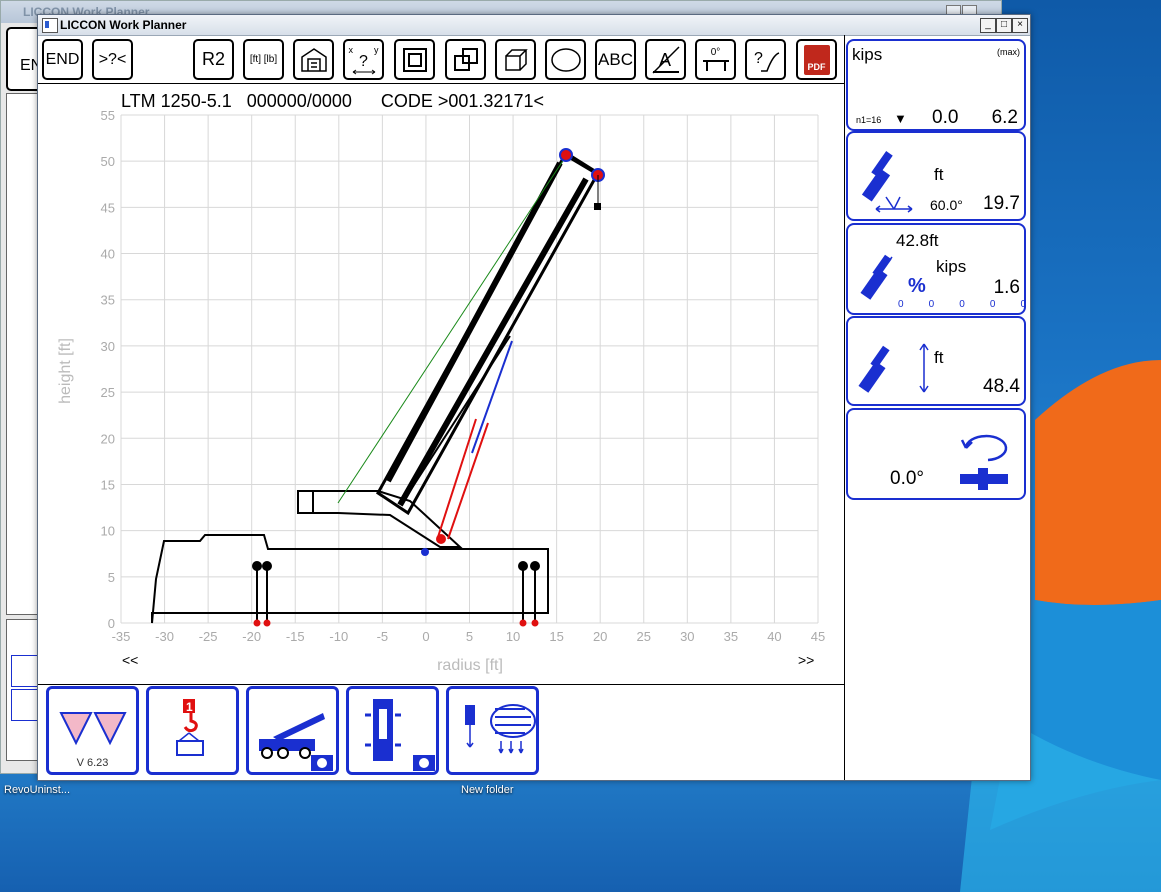 This screenshot has height=892, width=1161. What do you see at coordinates (936, 454) in the screenshot?
I see `slew-panel: 0.0°` at bounding box center [936, 454].